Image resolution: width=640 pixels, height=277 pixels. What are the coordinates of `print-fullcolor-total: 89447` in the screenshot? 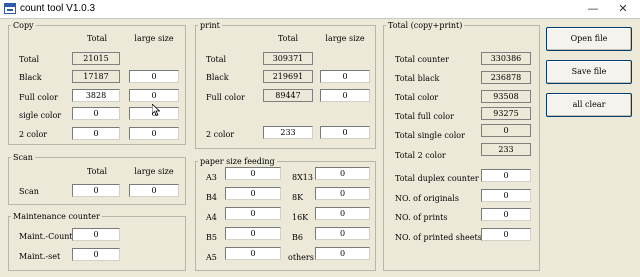 It's located at (288, 95).